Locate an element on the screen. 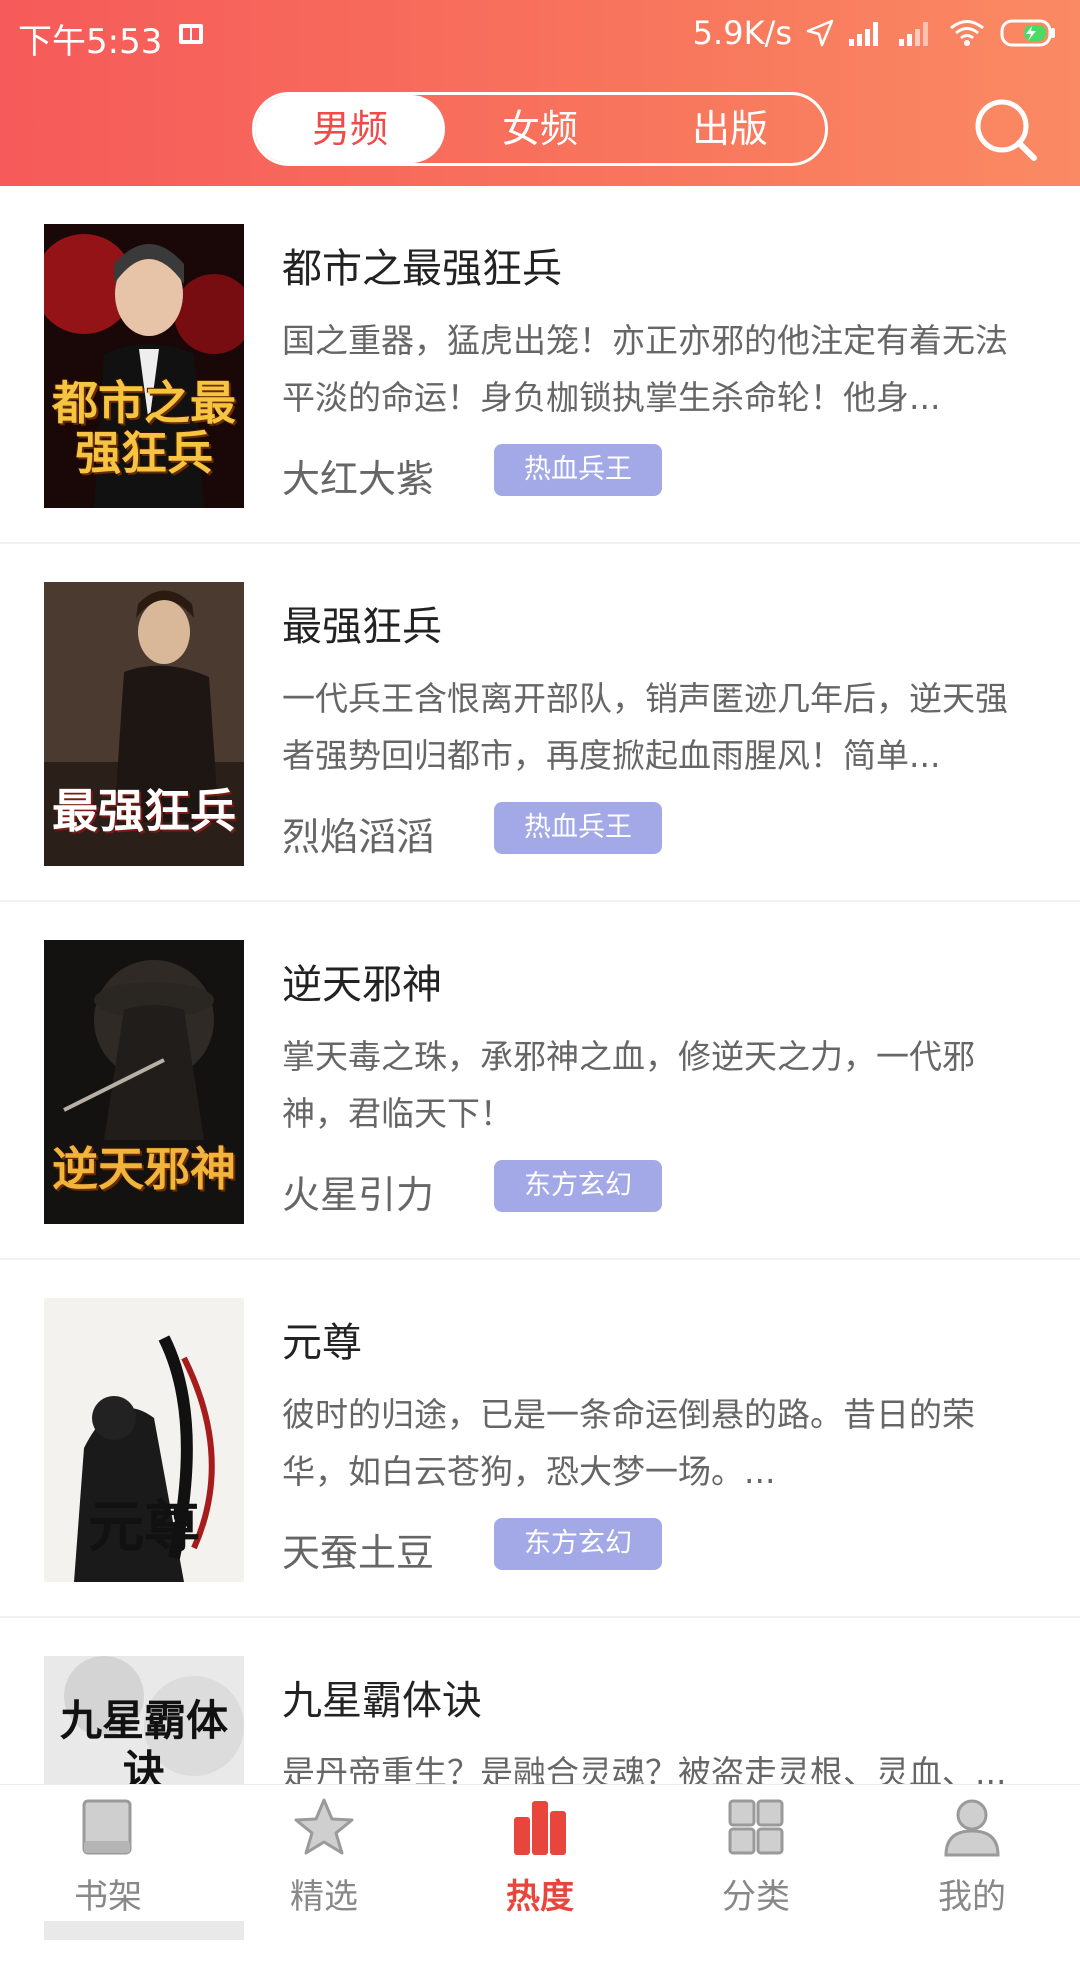 Image resolution: width=1080 pixels, height=1976 pixels. app-header: 下午5:53 5.9K/s 男频 女频 出版 is located at coordinates (540, 93).